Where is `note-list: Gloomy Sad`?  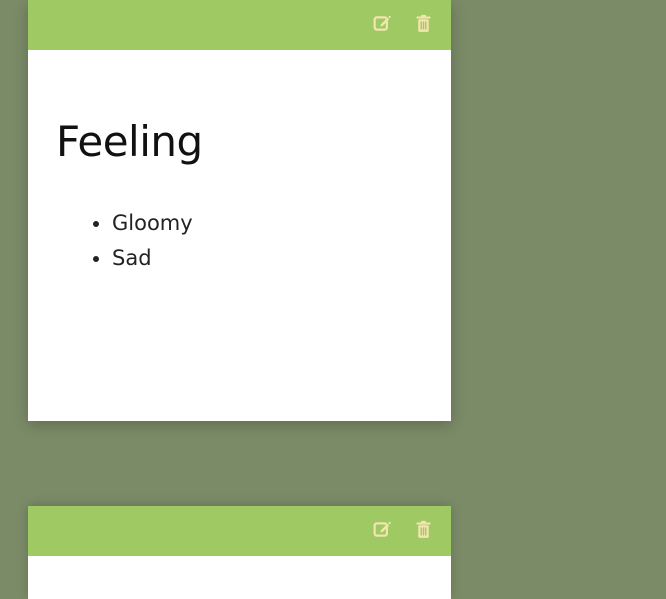
note-list: Gloomy Sad is located at coordinates (239, 241).